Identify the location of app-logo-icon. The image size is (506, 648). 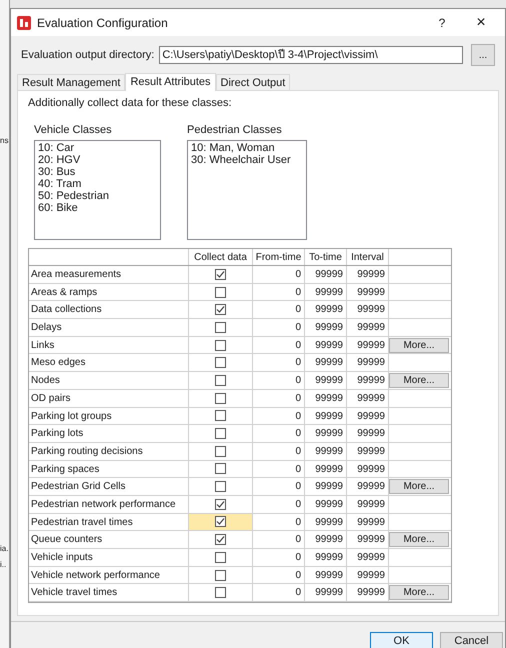
(24, 23).